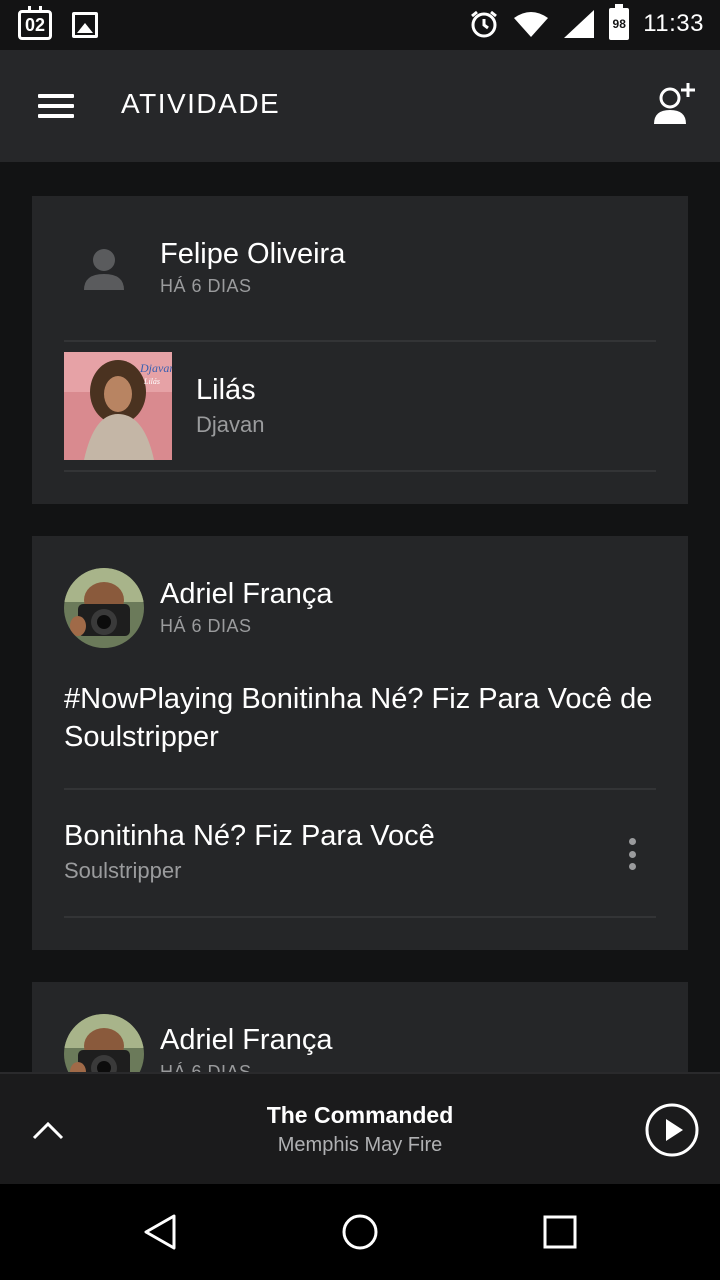 This screenshot has height=1280, width=720. What do you see at coordinates (531, 24) in the screenshot?
I see `wifi-icon` at bounding box center [531, 24].